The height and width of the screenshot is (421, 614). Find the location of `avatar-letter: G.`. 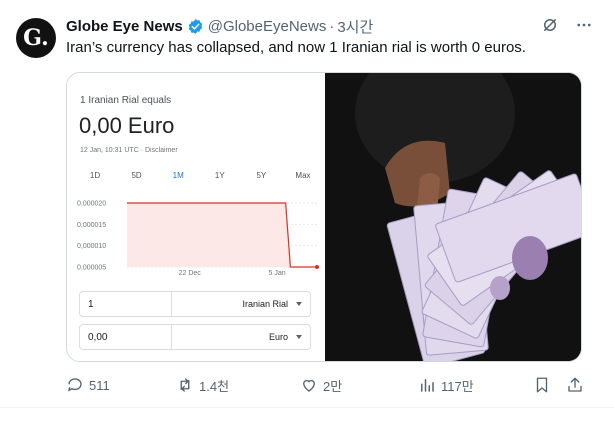

avatar-letter: G. is located at coordinates (36, 38).